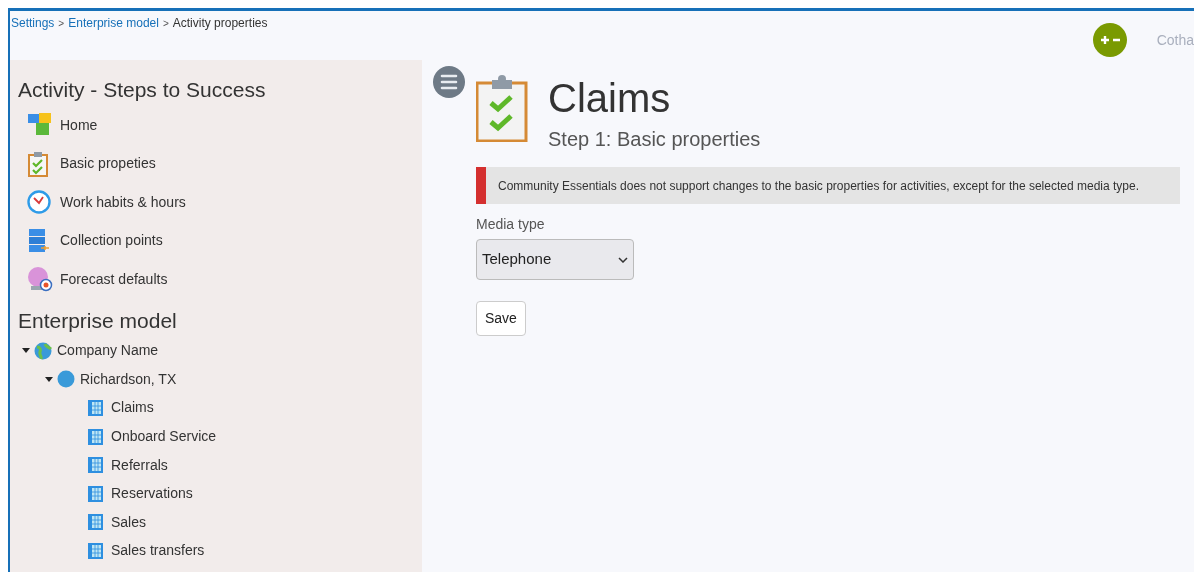  What do you see at coordinates (1109, 40) in the screenshot?
I see `add-remove-icon` at bounding box center [1109, 40].